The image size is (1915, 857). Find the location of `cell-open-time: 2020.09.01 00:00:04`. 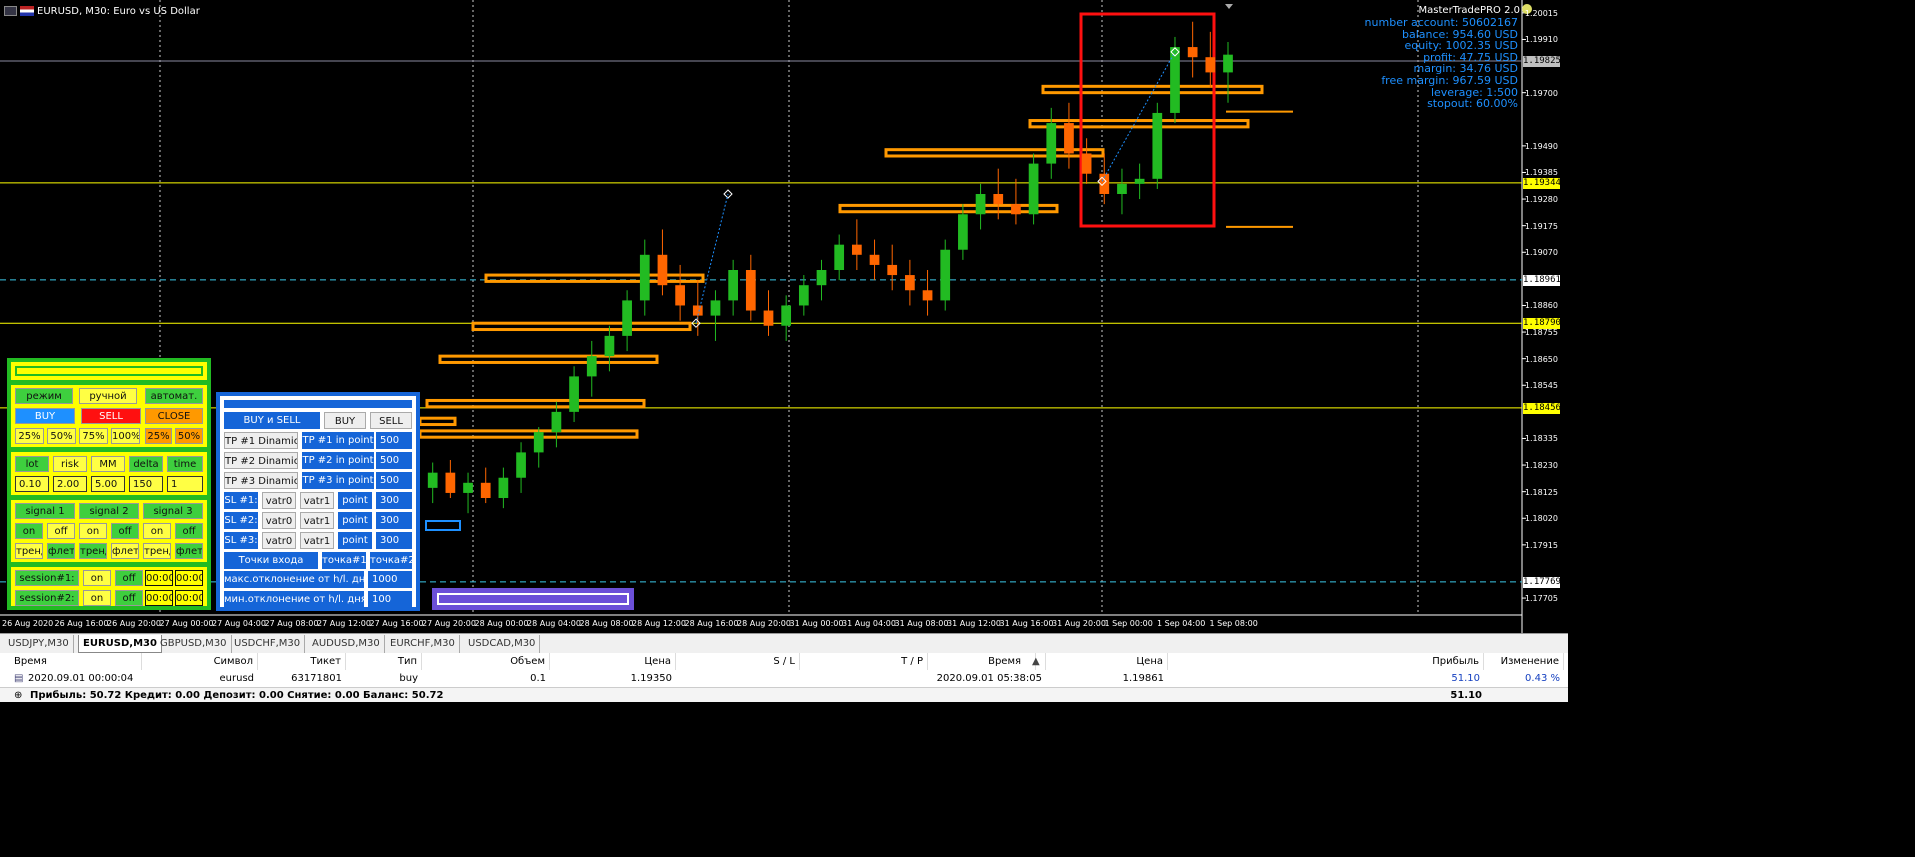

cell-open-time: 2020.09.01 00:00:04 is located at coordinates (85, 679).